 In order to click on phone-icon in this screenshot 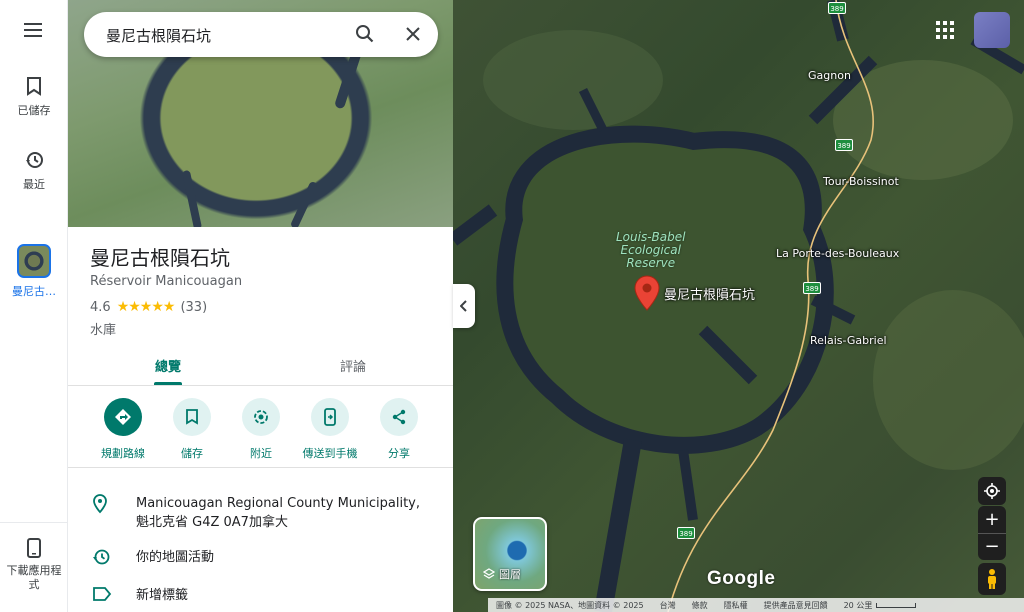, I will do `click(34, 548)`.